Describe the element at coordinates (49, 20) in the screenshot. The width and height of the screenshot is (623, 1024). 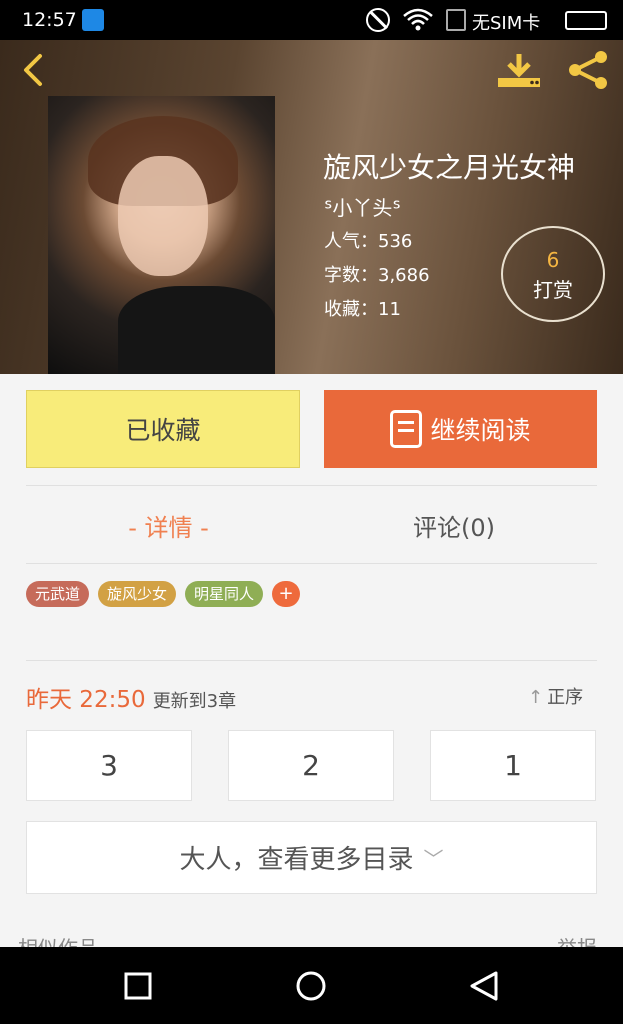
I see `status-time: 12:57` at that location.